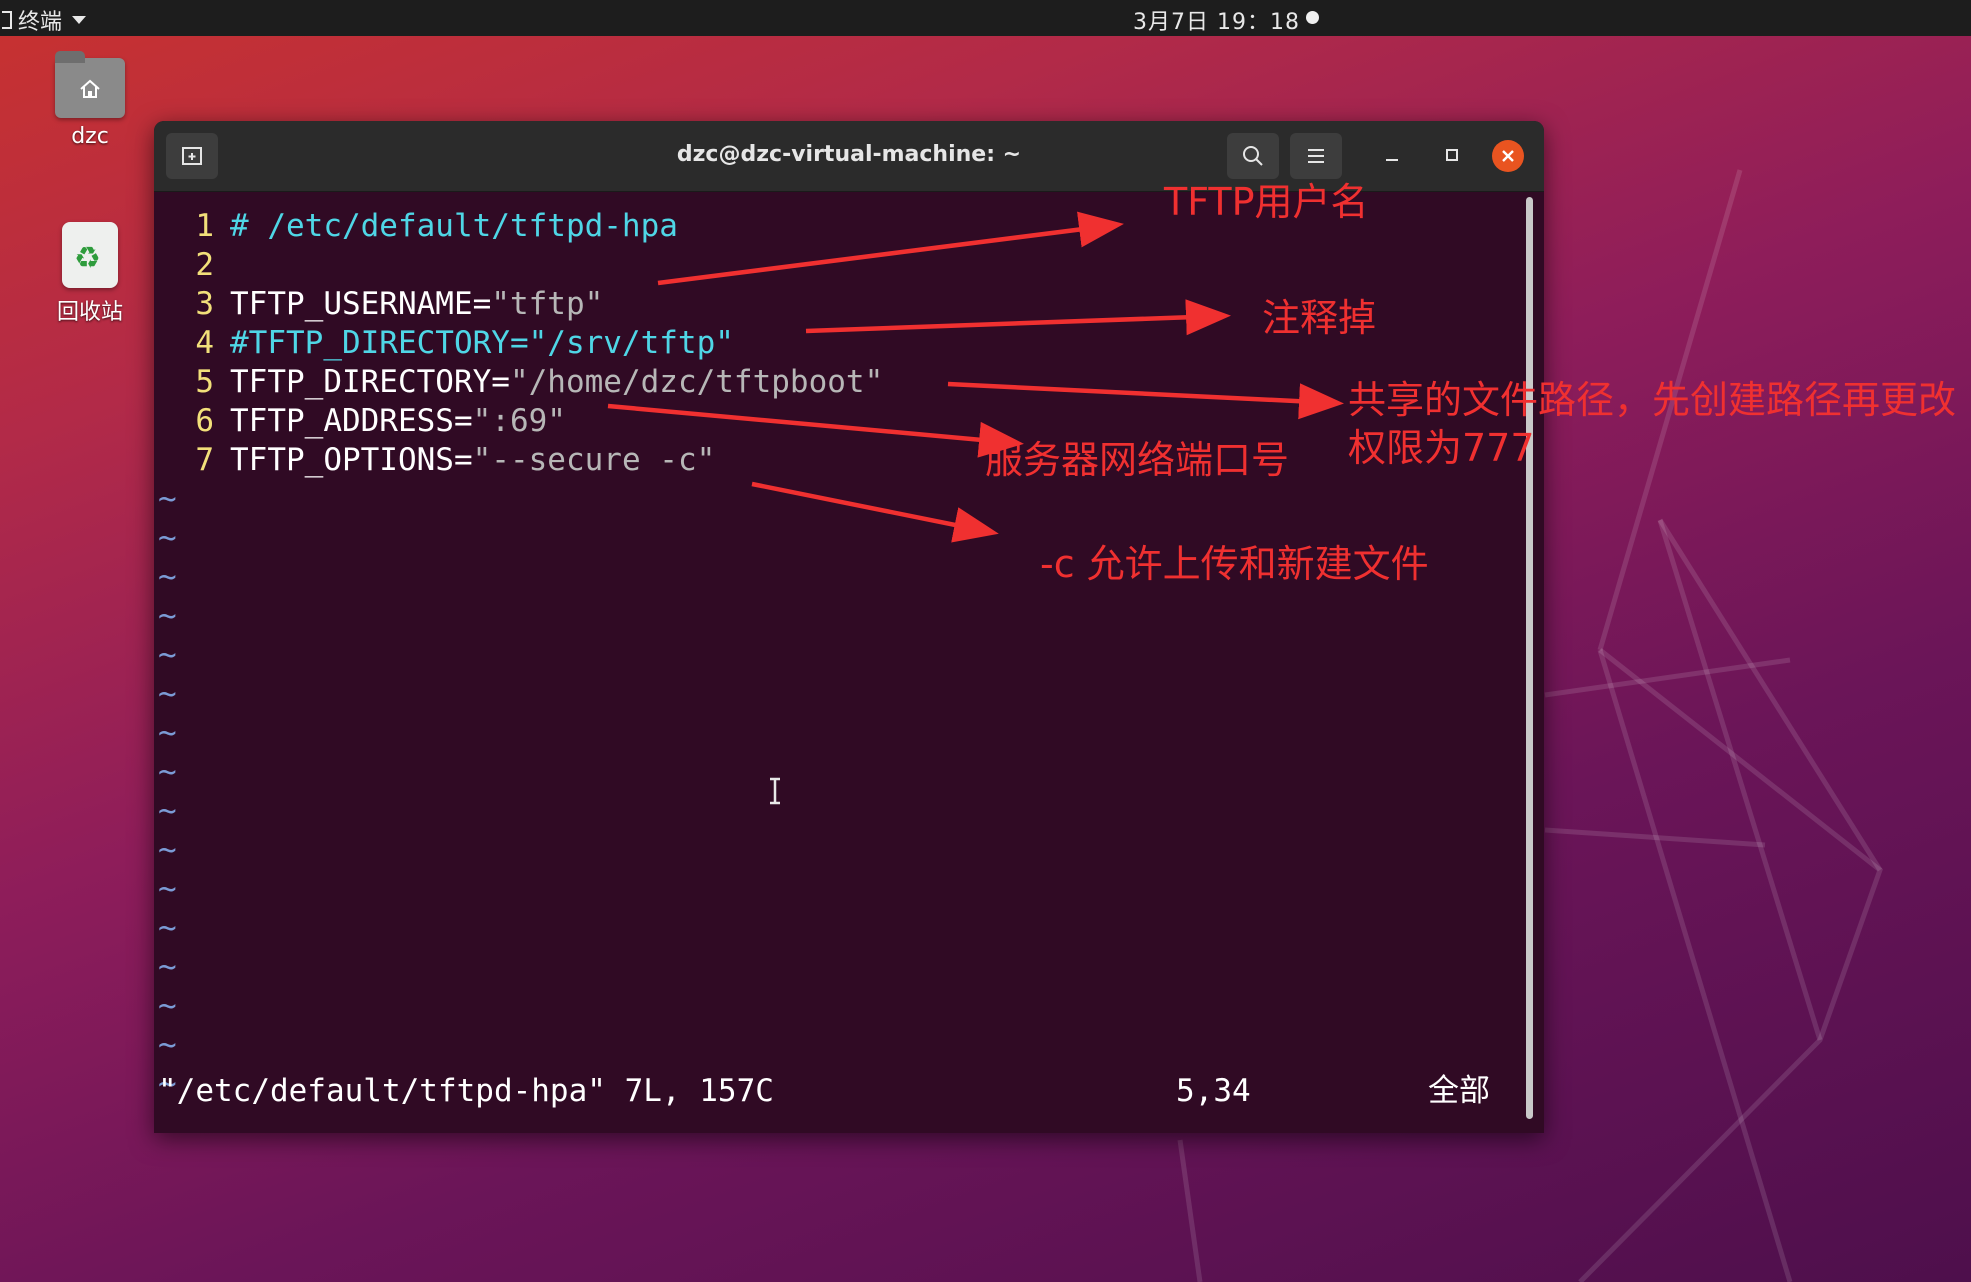 This screenshot has height=1282, width=1971. Describe the element at coordinates (204, 460) in the screenshot. I see `line-number: 7` at that location.